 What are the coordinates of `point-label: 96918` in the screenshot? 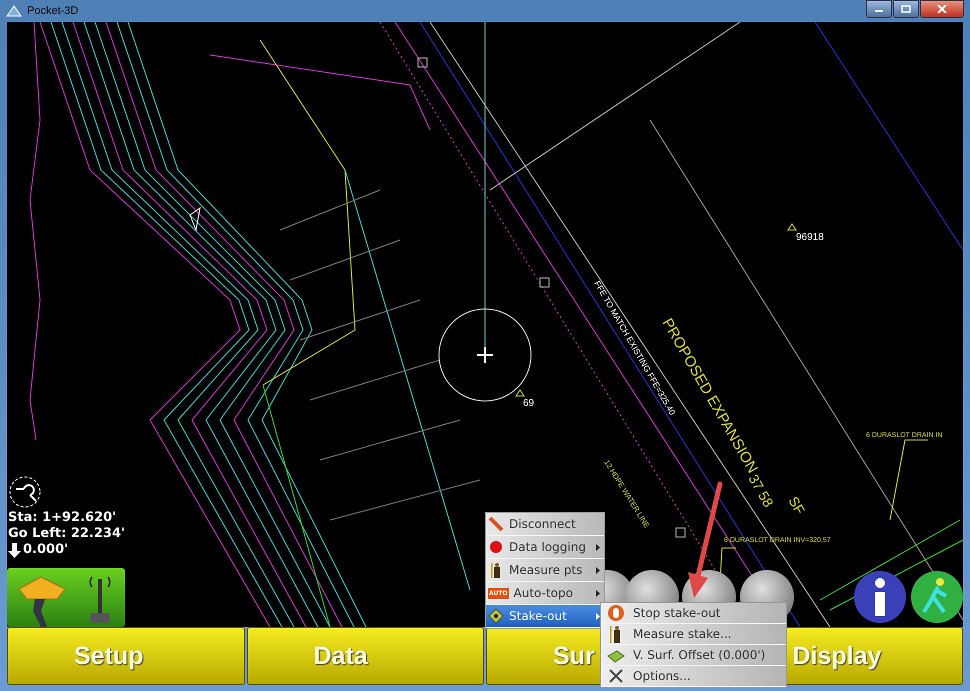 It's located at (810, 237).